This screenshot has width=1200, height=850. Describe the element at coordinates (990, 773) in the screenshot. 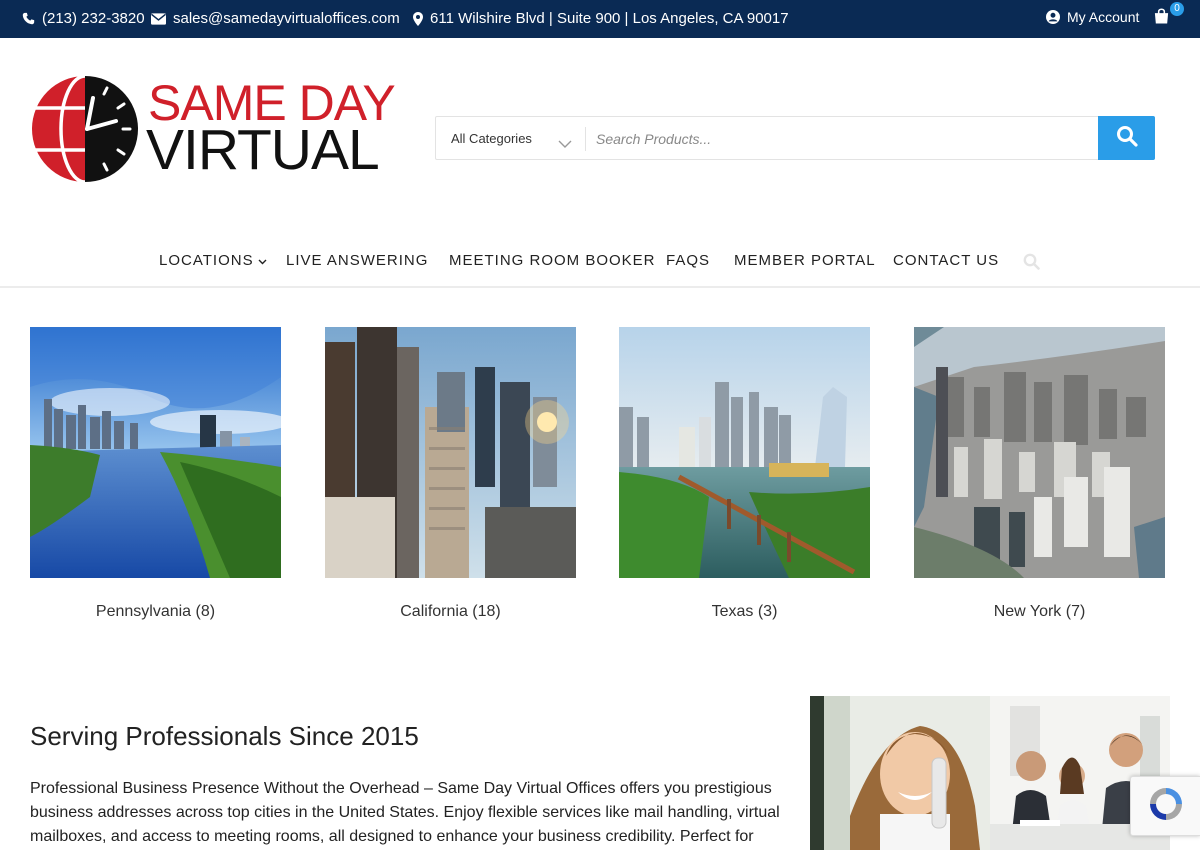

I see `about-image-professionals` at that location.